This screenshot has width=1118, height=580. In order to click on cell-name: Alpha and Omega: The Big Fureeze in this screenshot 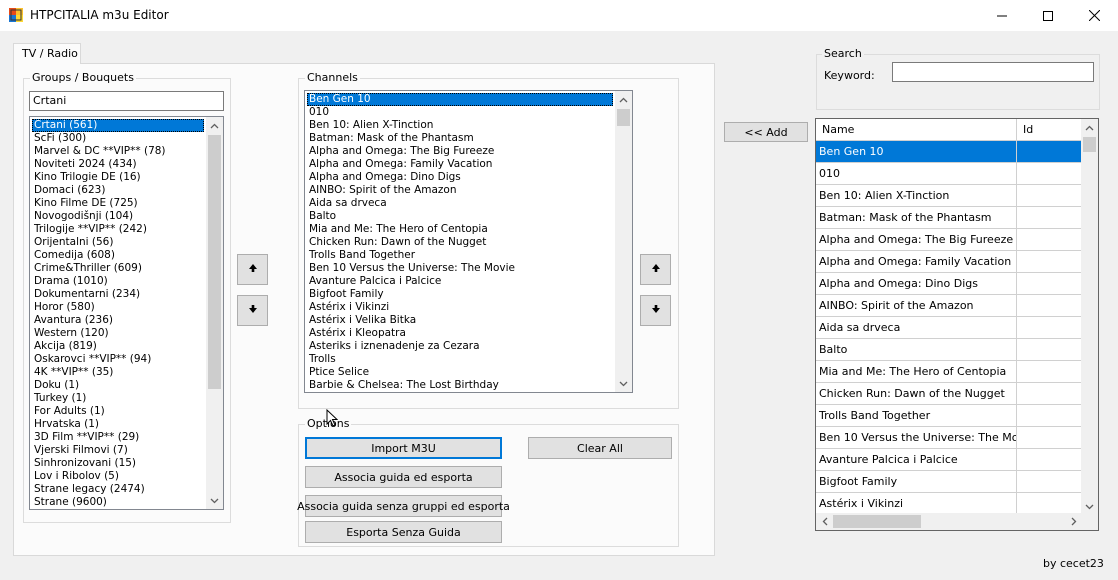, I will do `click(916, 240)`.